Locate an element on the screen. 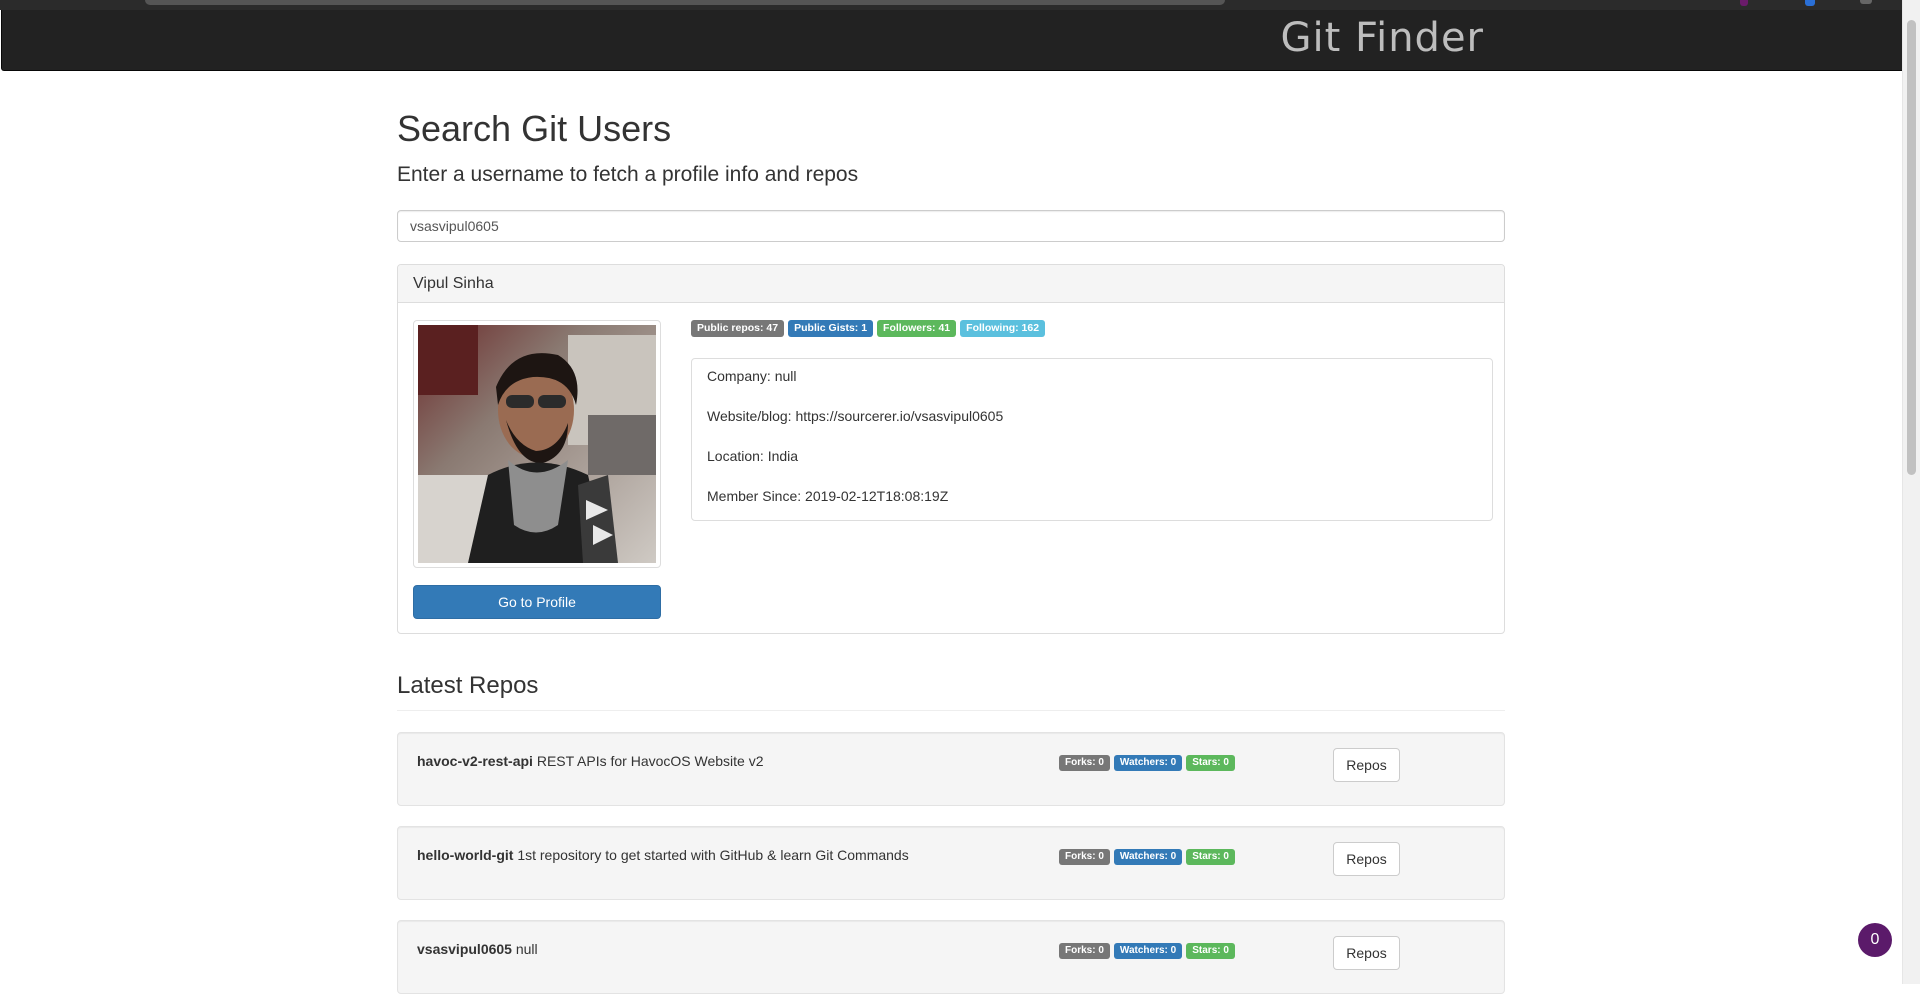  repo-text: vsasvipul0605 null is located at coordinates (477, 949).